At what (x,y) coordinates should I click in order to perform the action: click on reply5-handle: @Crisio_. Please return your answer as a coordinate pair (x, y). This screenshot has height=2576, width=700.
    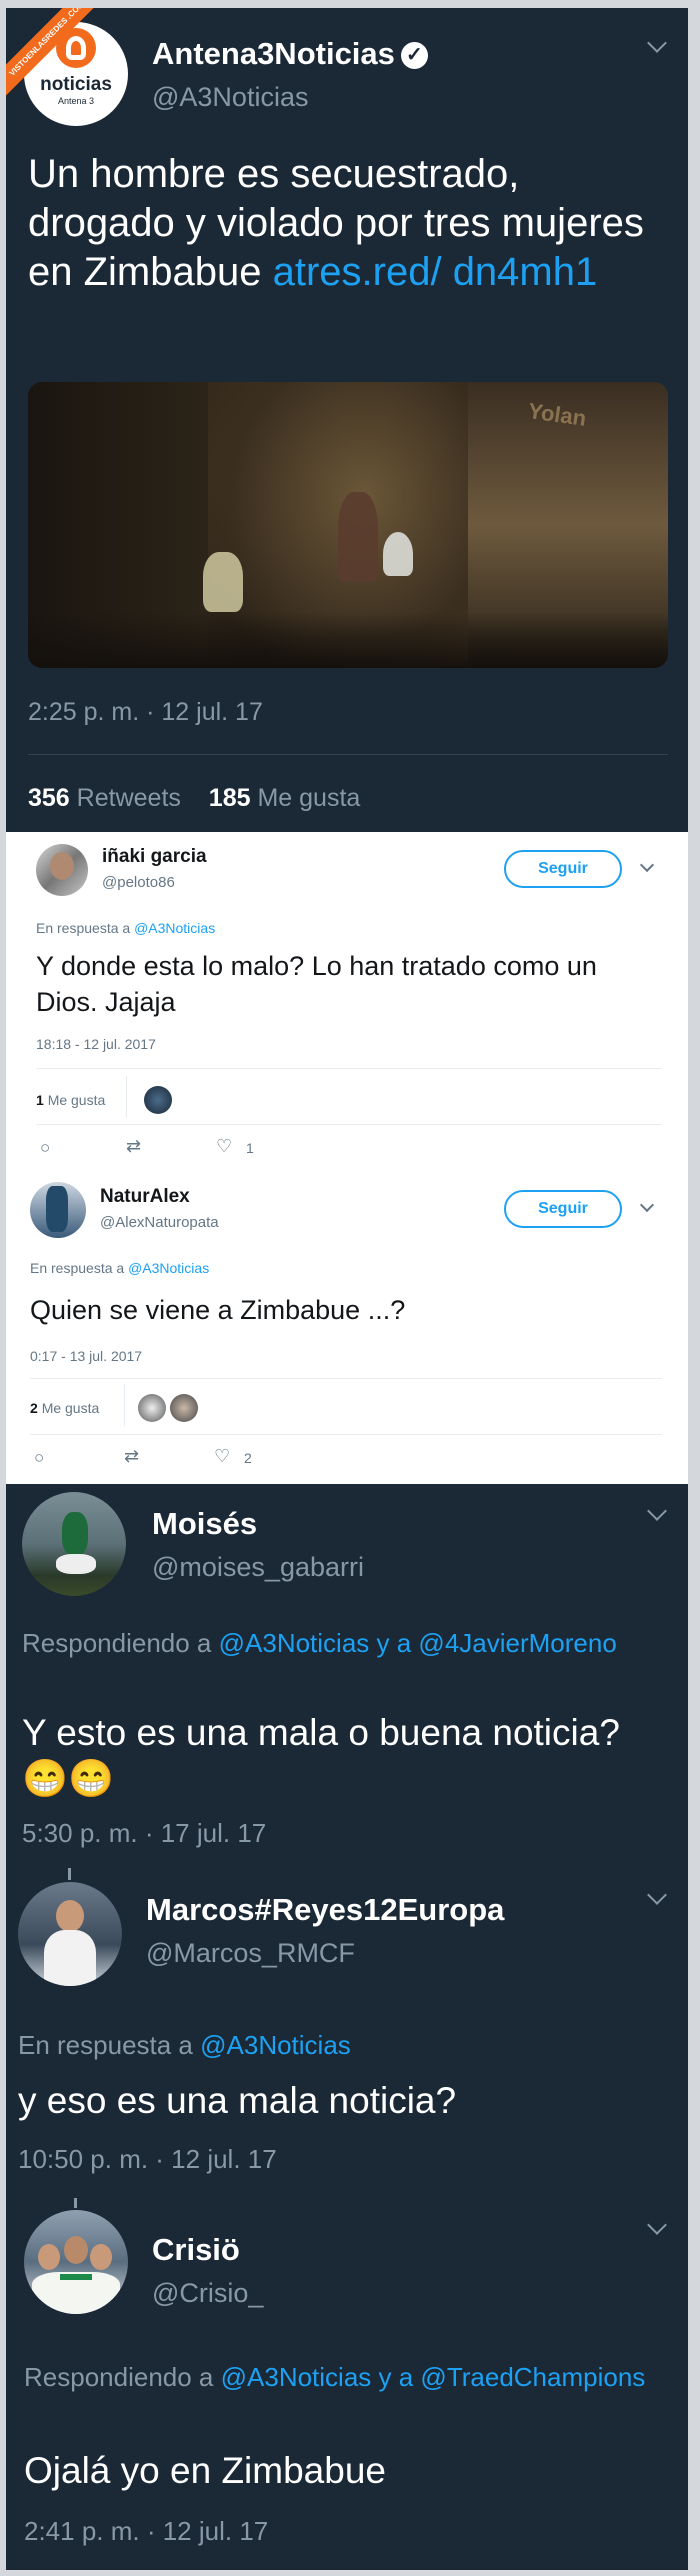
    Looking at the image, I should click on (207, 2293).